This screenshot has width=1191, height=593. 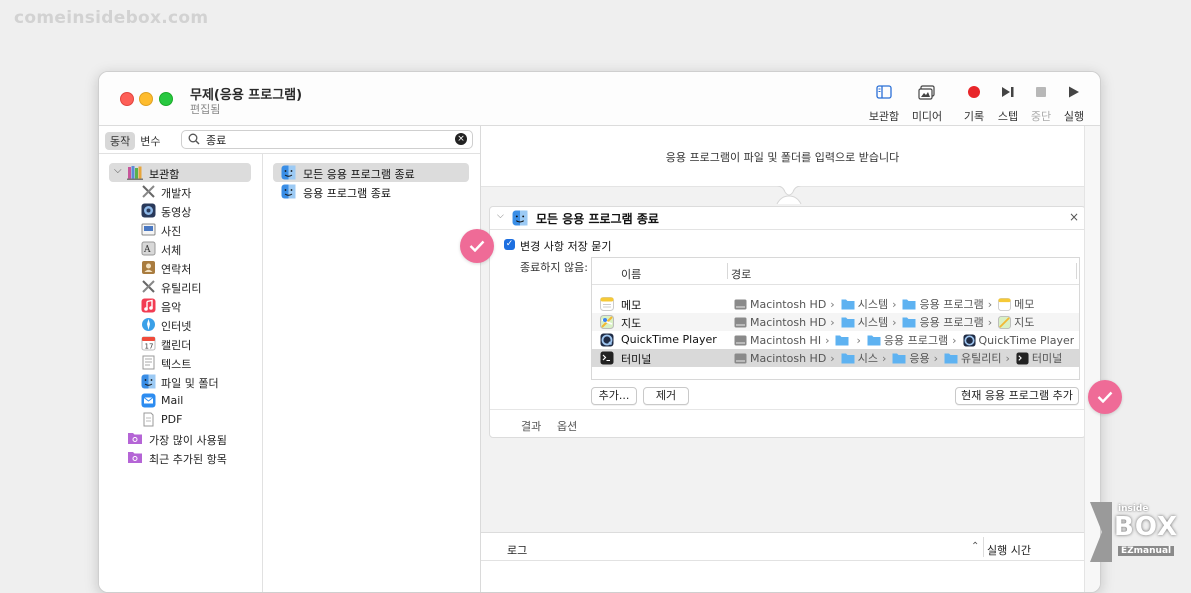 I want to click on column-header-path: 경로, so click(x=741, y=274).